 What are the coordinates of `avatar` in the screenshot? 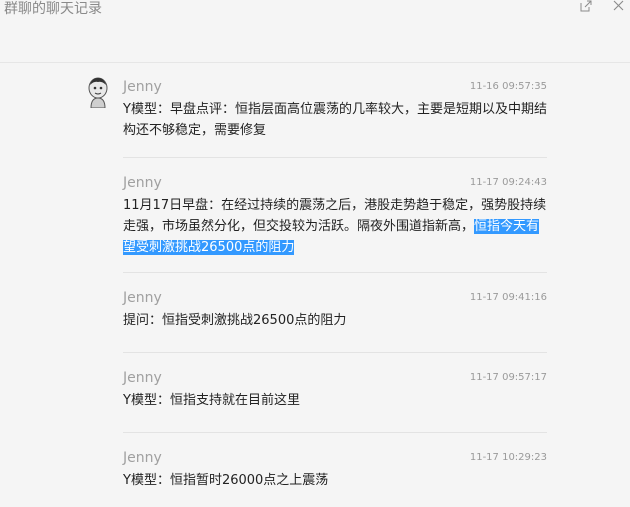 It's located at (98, 92).